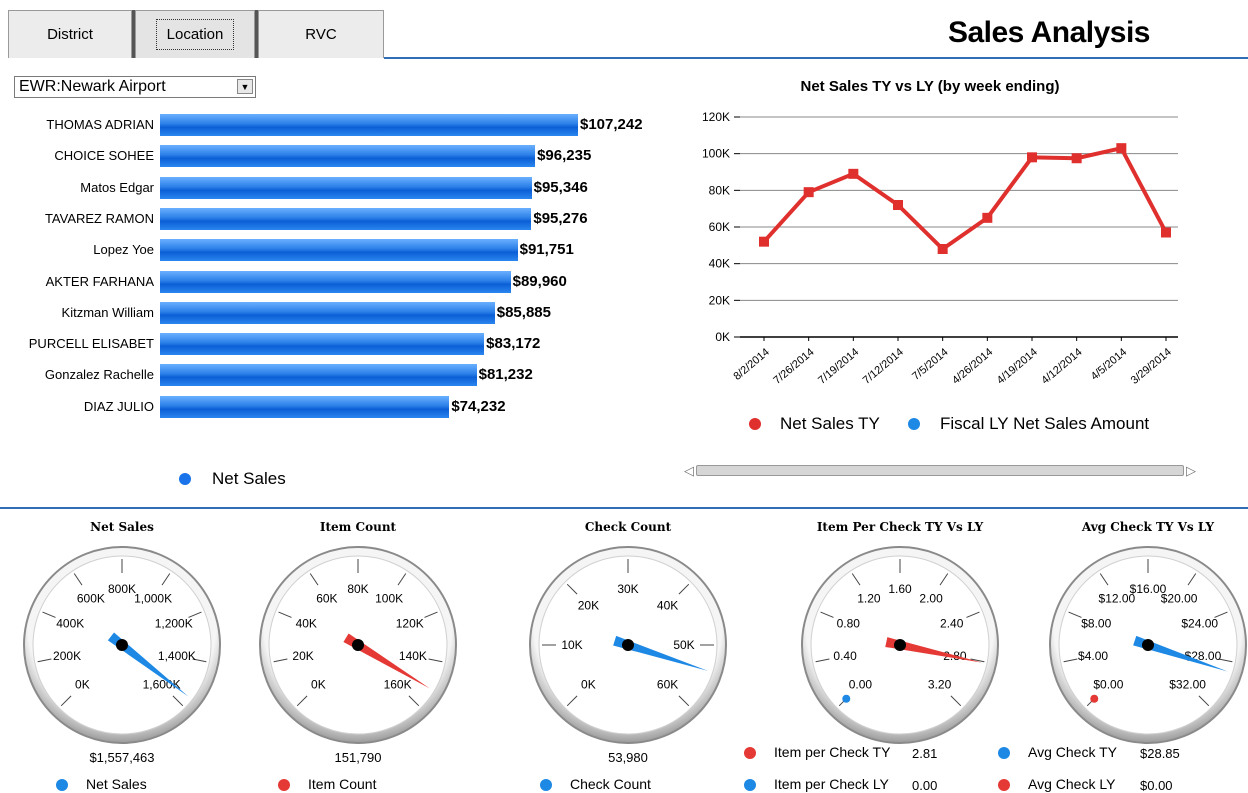 The width and height of the screenshot is (1248, 793). I want to click on location-select: EWR:Newark Airport ▼, so click(135, 87).